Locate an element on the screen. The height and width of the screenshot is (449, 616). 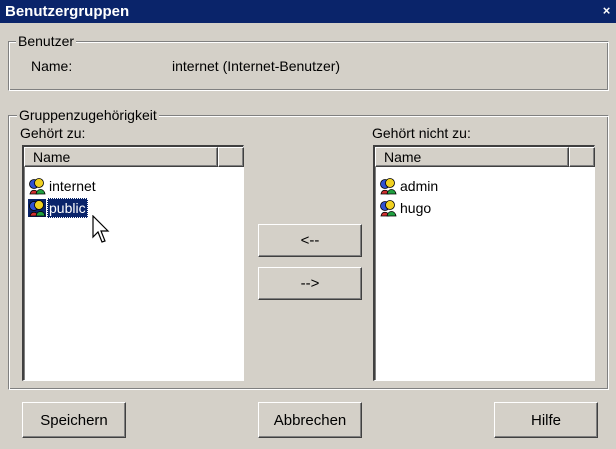
list-item-label: hugo is located at coordinates (416, 208).